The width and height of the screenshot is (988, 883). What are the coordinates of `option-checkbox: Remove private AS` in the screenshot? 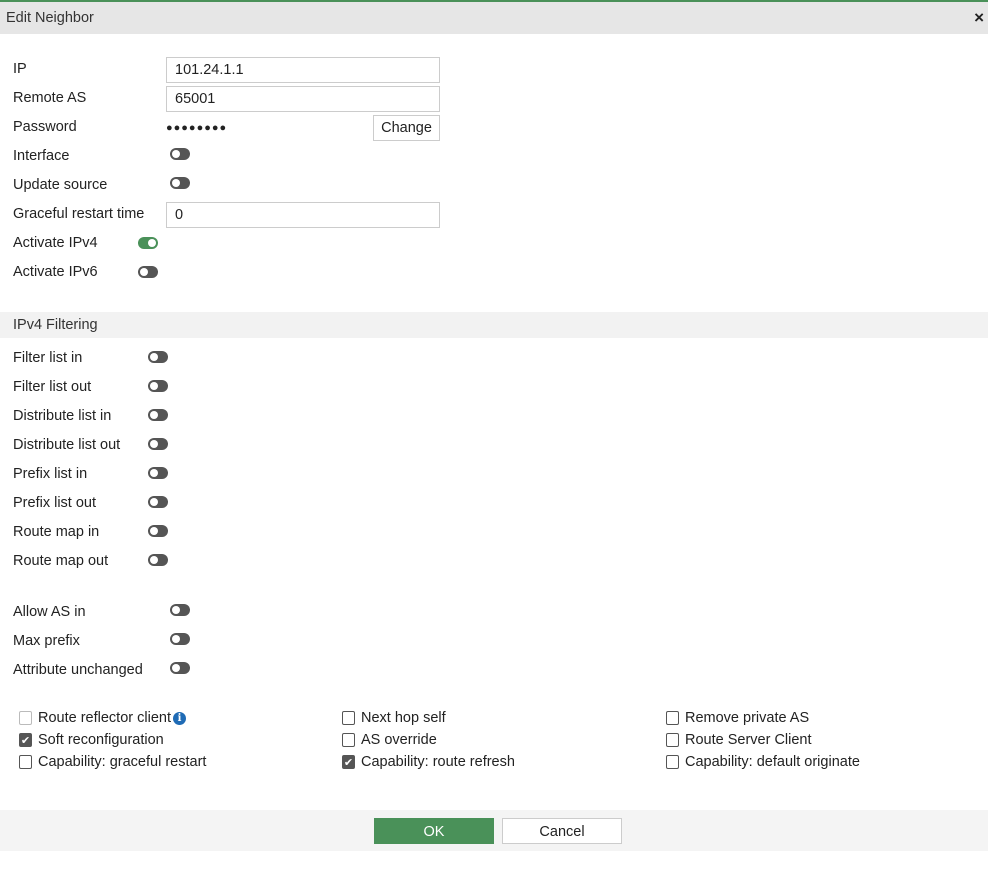 It's located at (737, 718).